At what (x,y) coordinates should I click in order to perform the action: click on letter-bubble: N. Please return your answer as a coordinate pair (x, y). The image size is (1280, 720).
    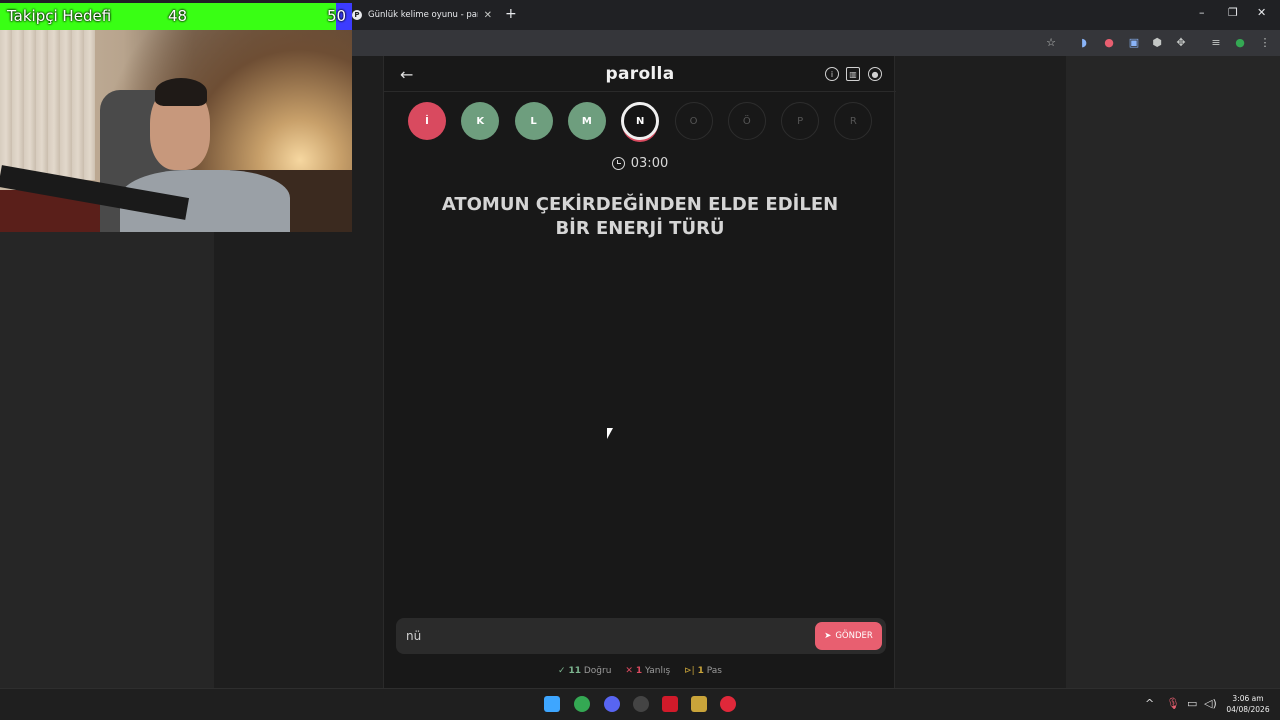
    Looking at the image, I should click on (640, 121).